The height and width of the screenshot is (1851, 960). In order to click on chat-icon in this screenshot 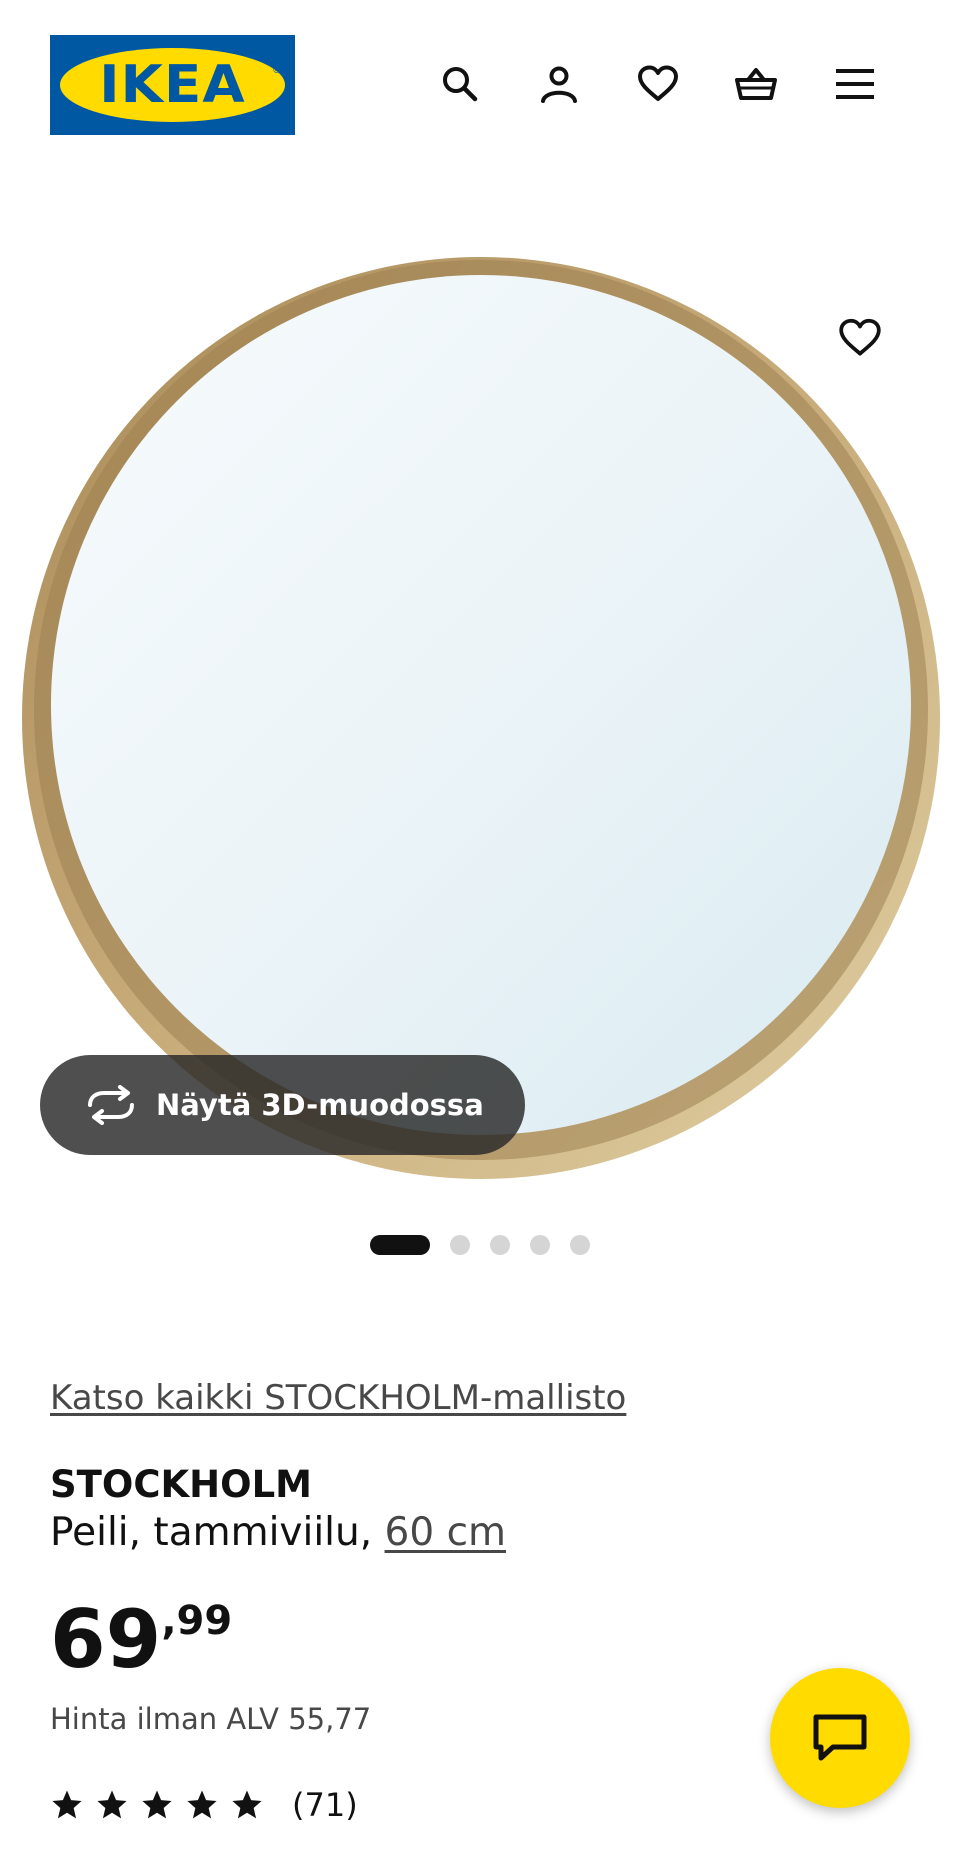, I will do `click(840, 1737)`.